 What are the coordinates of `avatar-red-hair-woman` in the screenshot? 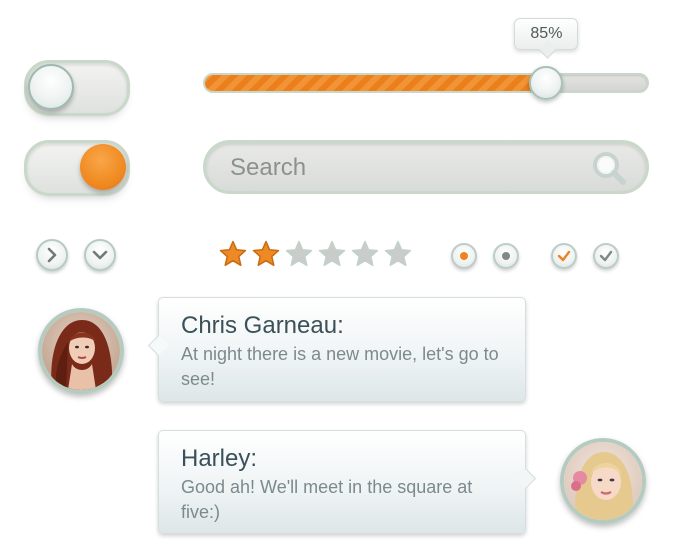 It's located at (81, 351).